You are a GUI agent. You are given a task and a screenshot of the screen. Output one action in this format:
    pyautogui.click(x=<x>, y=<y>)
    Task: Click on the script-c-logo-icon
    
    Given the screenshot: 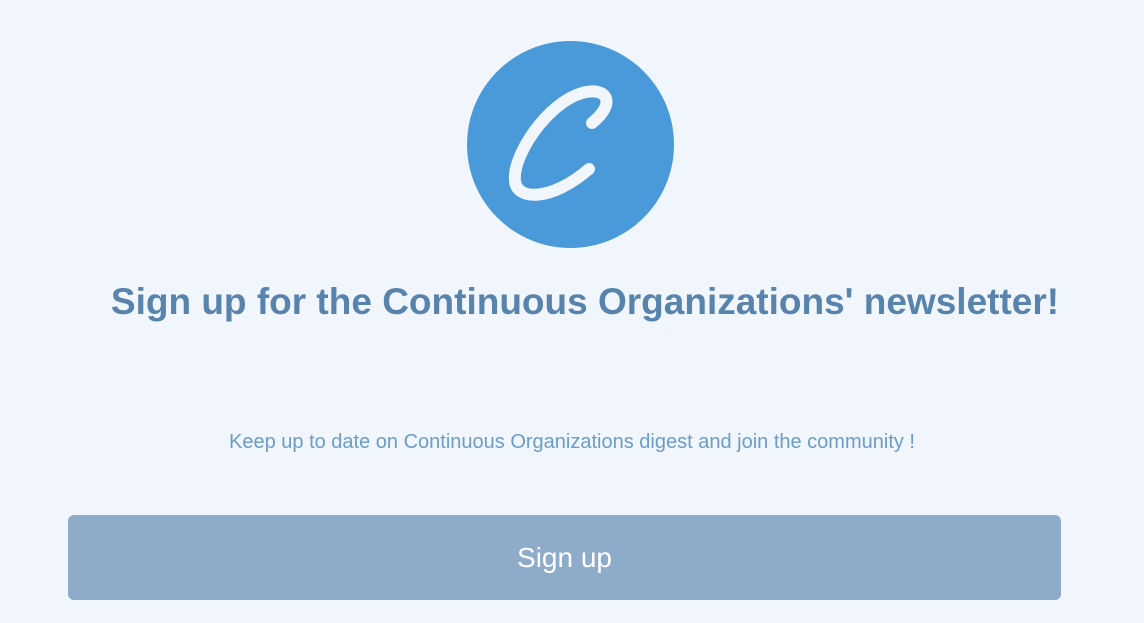 What is the action you would take?
    pyautogui.click(x=560, y=143)
    